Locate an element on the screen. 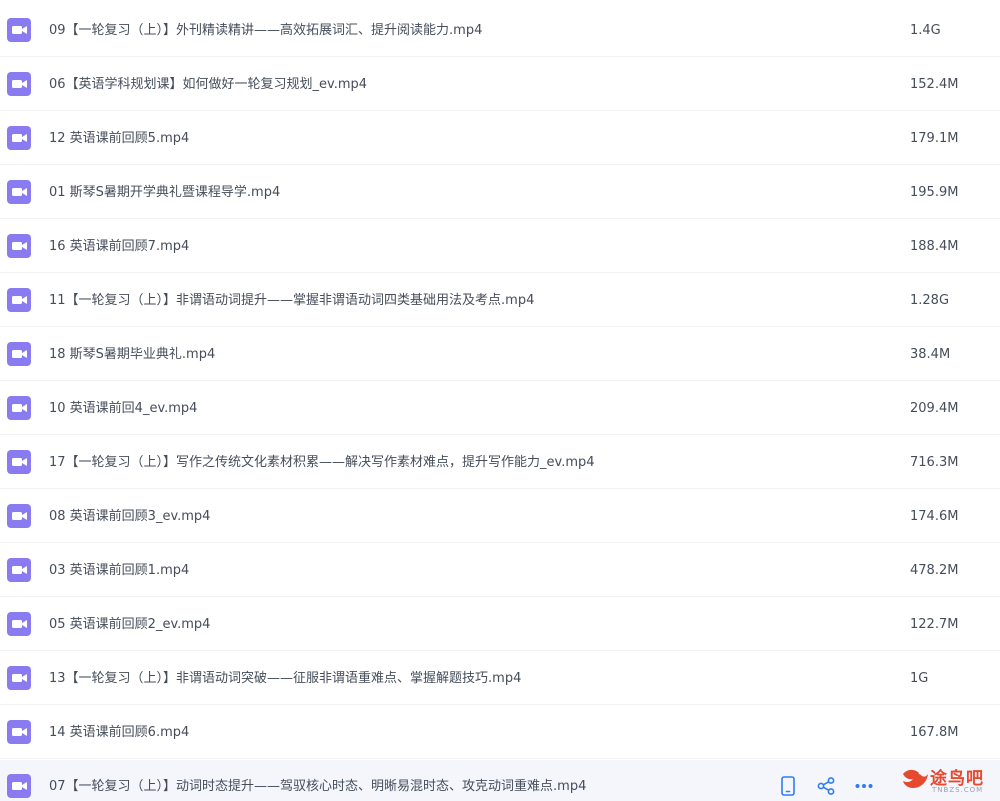 The width and height of the screenshot is (1000, 801). file-name: 18 斯琴S暑期毕业典礼.mp4 is located at coordinates (132, 354).